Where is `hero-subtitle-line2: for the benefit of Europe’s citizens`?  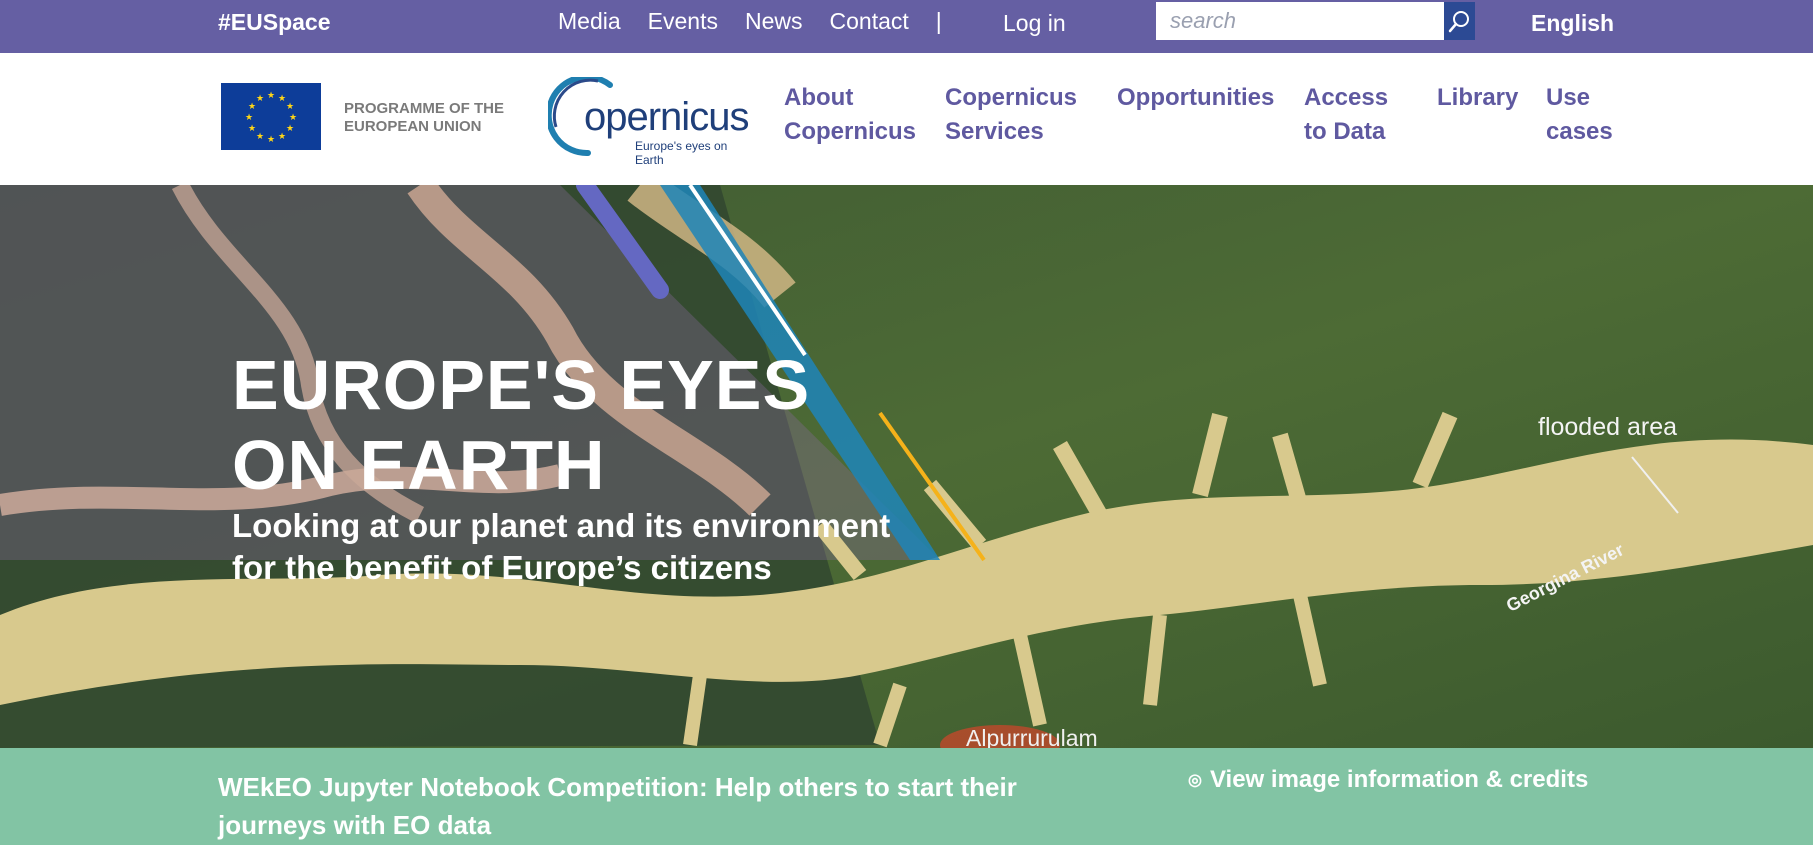 hero-subtitle-line2: for the benefit of Europe’s citizens is located at coordinates (502, 567).